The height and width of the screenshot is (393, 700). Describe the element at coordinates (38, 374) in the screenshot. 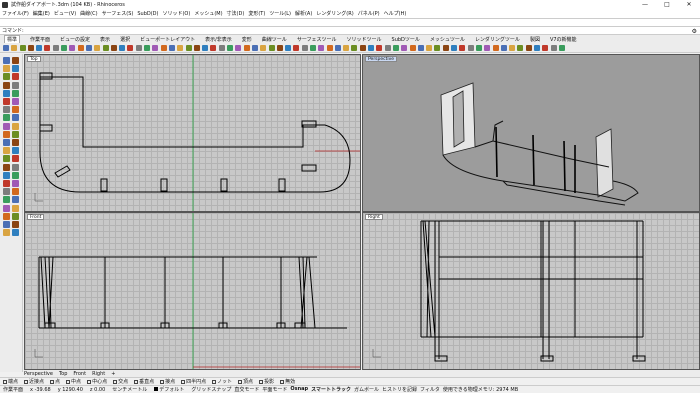

I see `tab-perspective: Perspective` at that location.